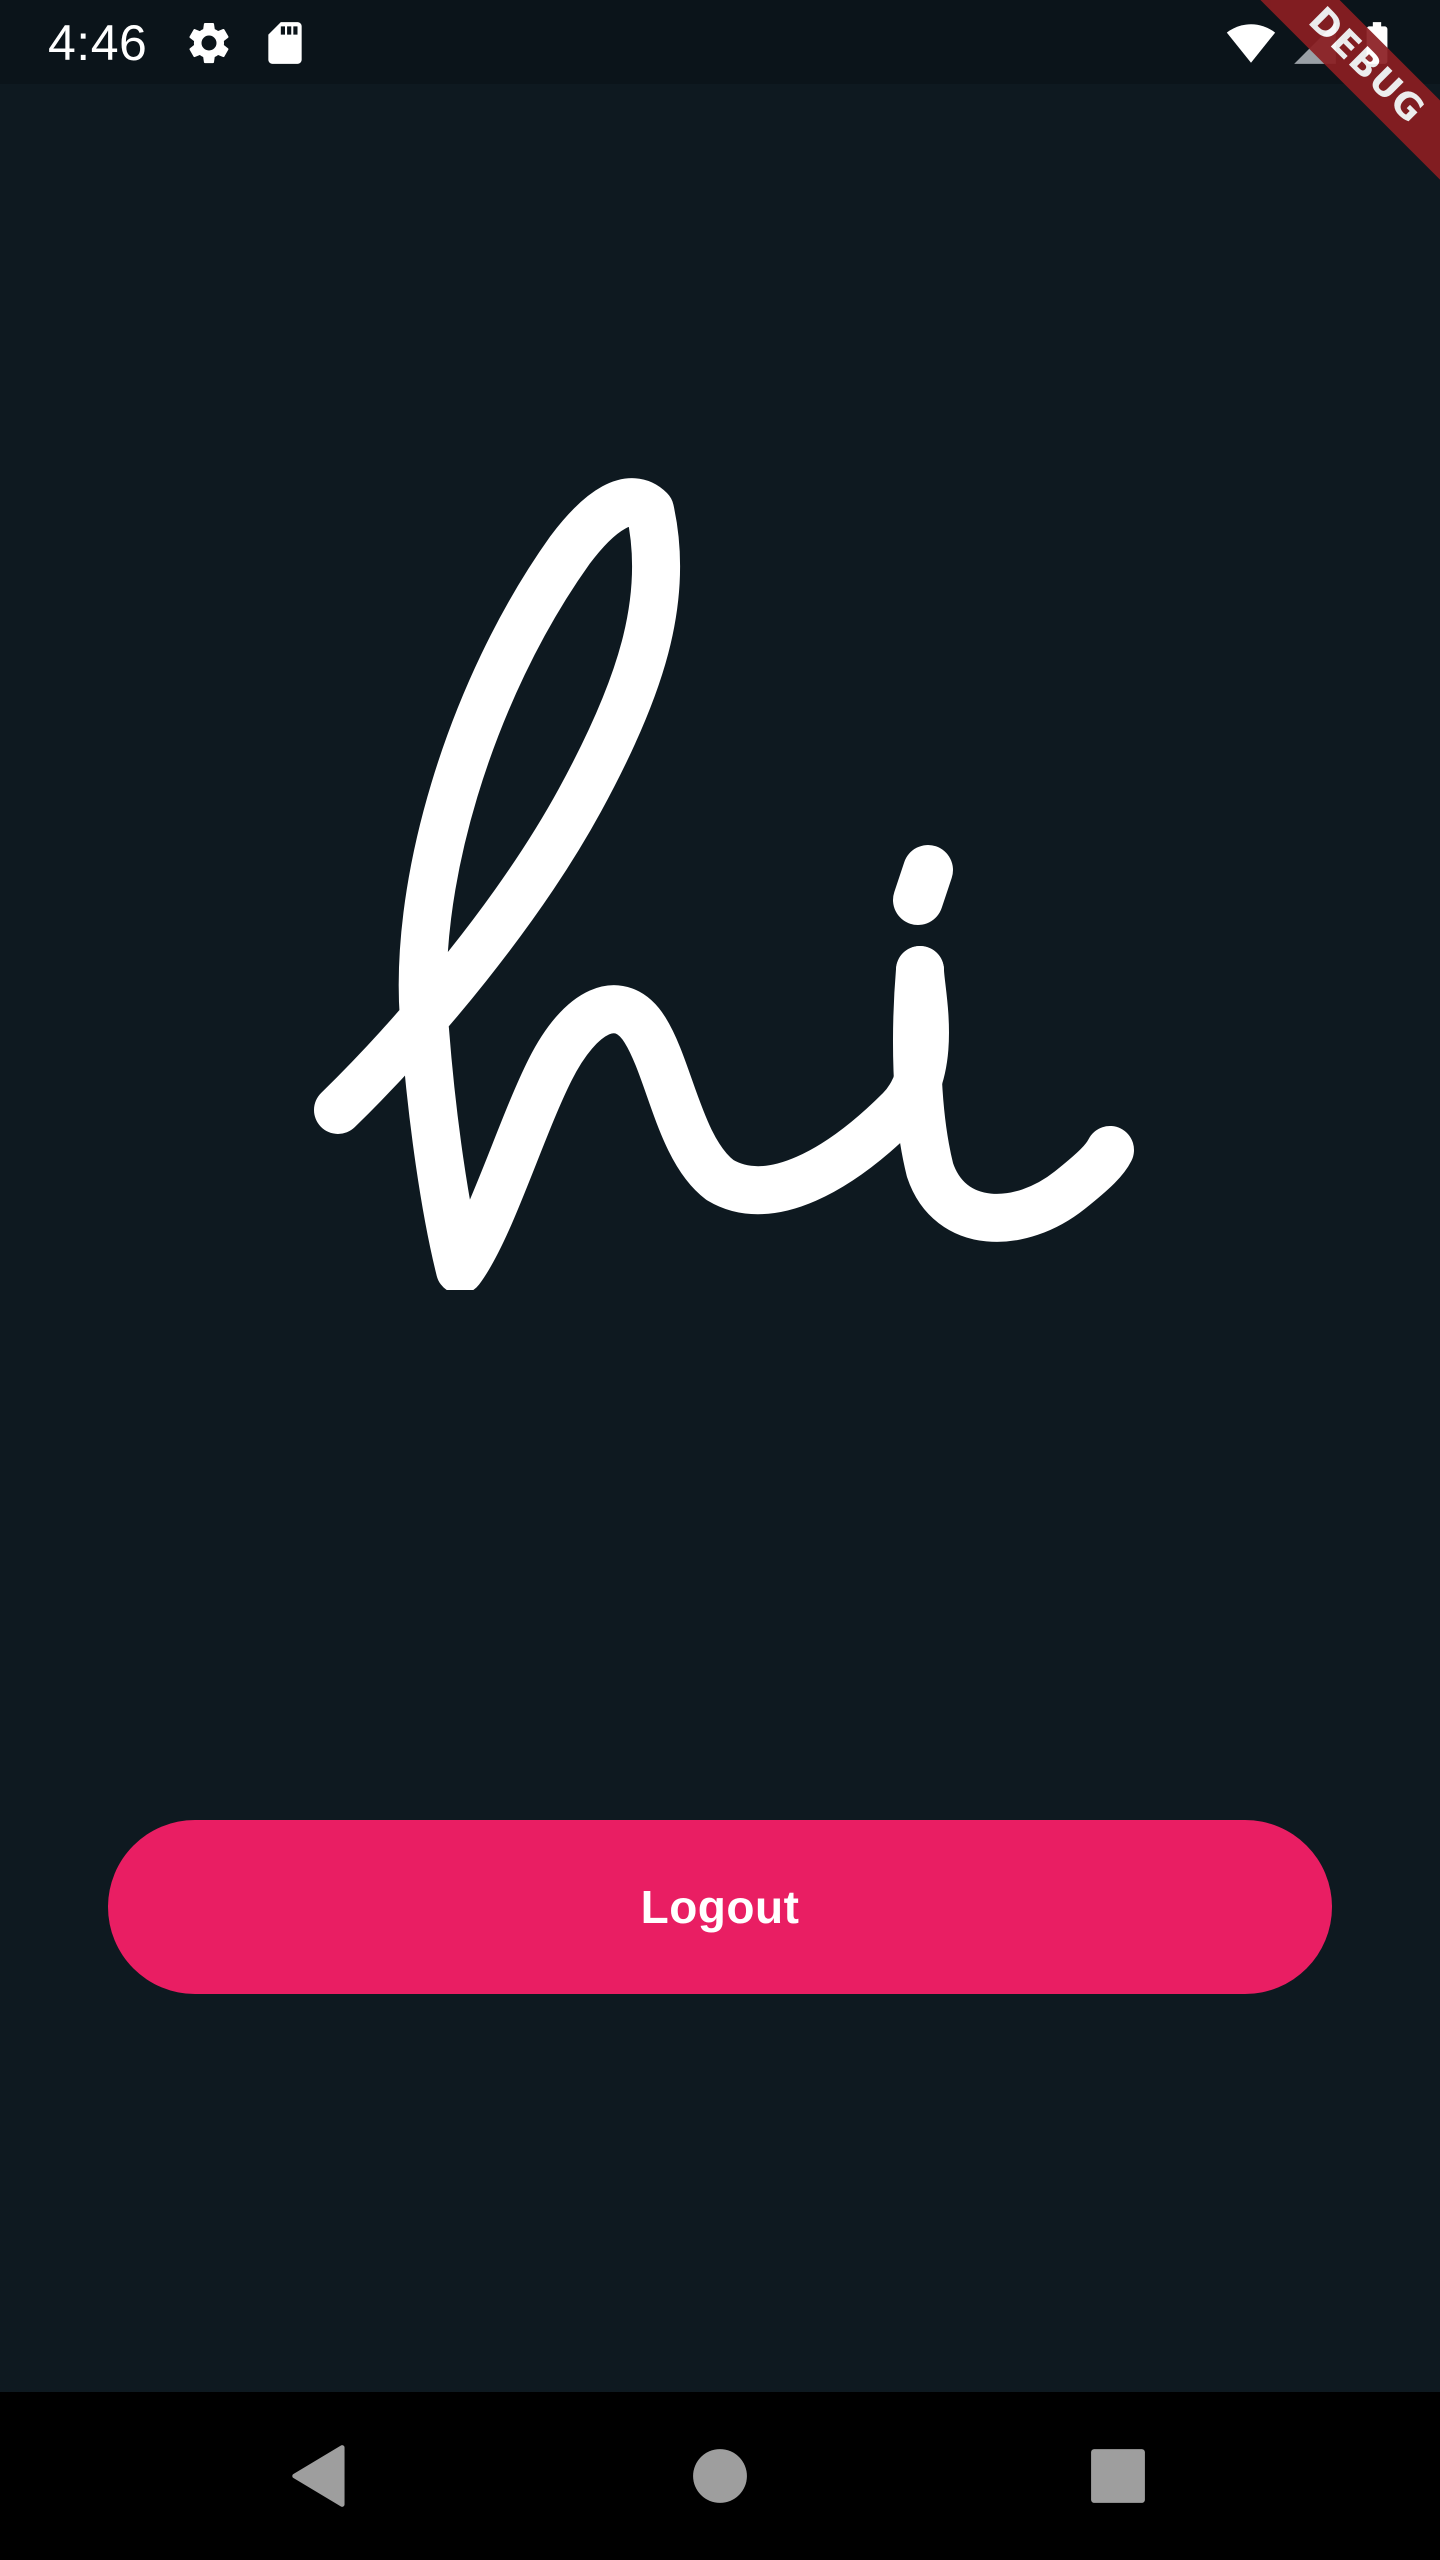 Image resolution: width=1440 pixels, height=2560 pixels. Describe the element at coordinates (320, 2476) in the screenshot. I see `back-icon` at that location.